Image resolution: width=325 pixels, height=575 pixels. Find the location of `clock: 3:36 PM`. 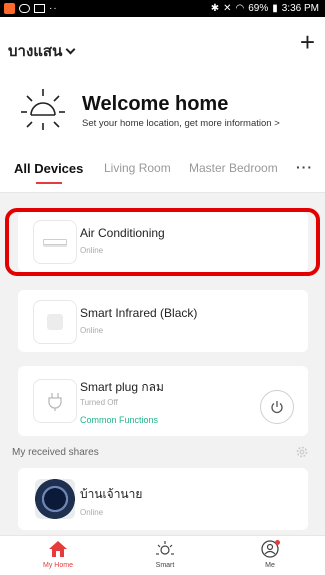

clock: 3:36 PM is located at coordinates (300, 8).